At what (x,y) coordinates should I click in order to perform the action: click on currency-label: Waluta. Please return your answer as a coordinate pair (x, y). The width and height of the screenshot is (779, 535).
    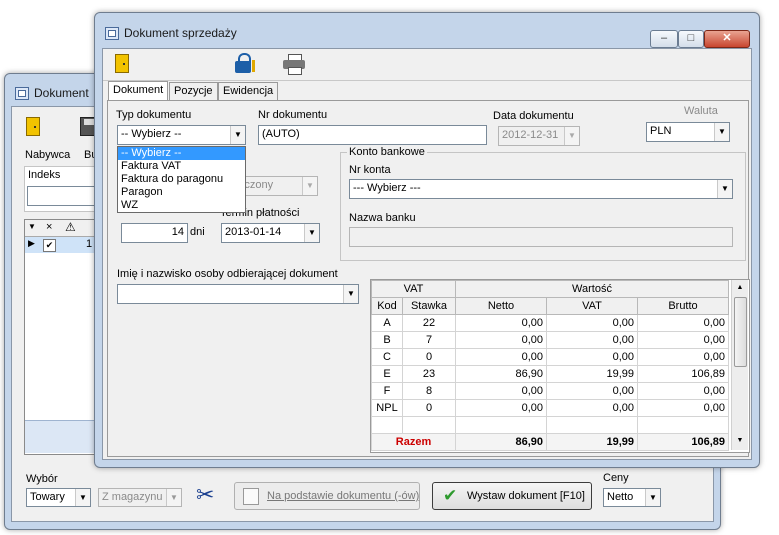
    Looking at the image, I should click on (701, 111).